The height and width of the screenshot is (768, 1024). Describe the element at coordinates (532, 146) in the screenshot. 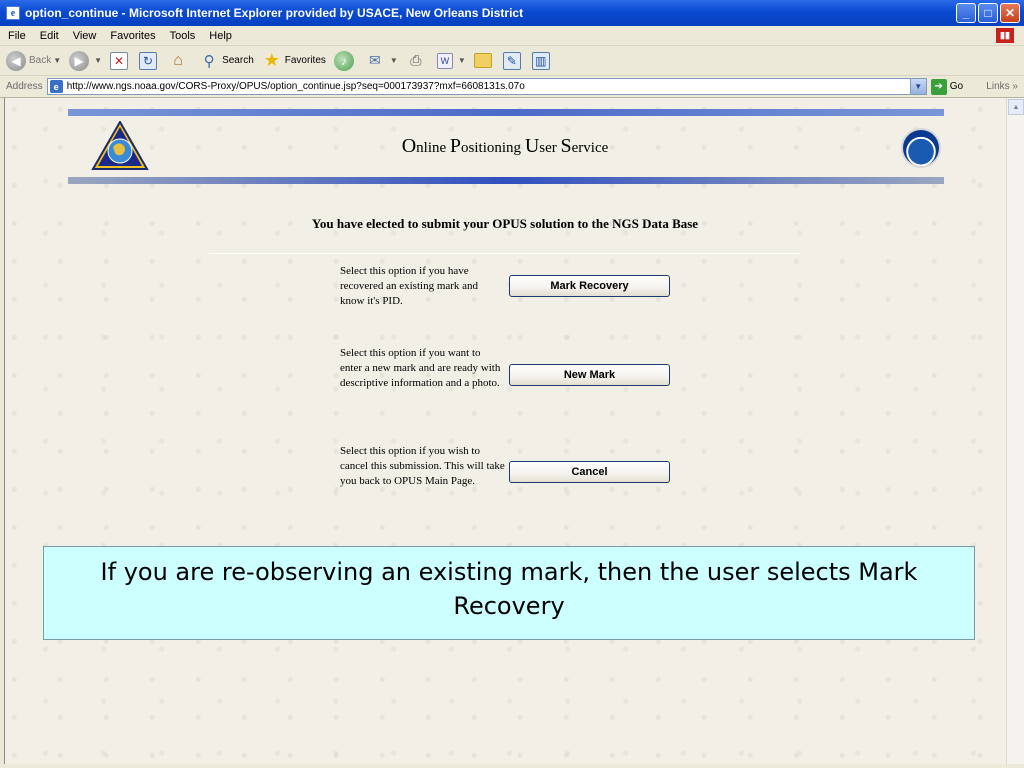

I see `title-initial: U` at that location.